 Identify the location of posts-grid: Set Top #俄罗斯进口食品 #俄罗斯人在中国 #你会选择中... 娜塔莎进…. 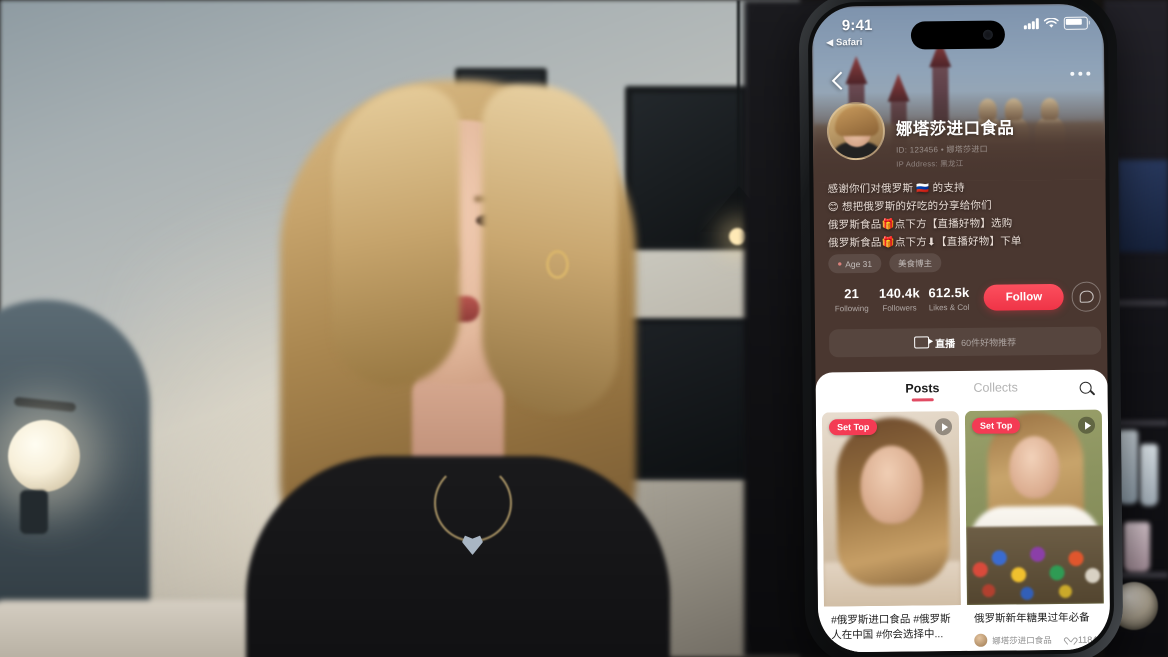
(963, 531).